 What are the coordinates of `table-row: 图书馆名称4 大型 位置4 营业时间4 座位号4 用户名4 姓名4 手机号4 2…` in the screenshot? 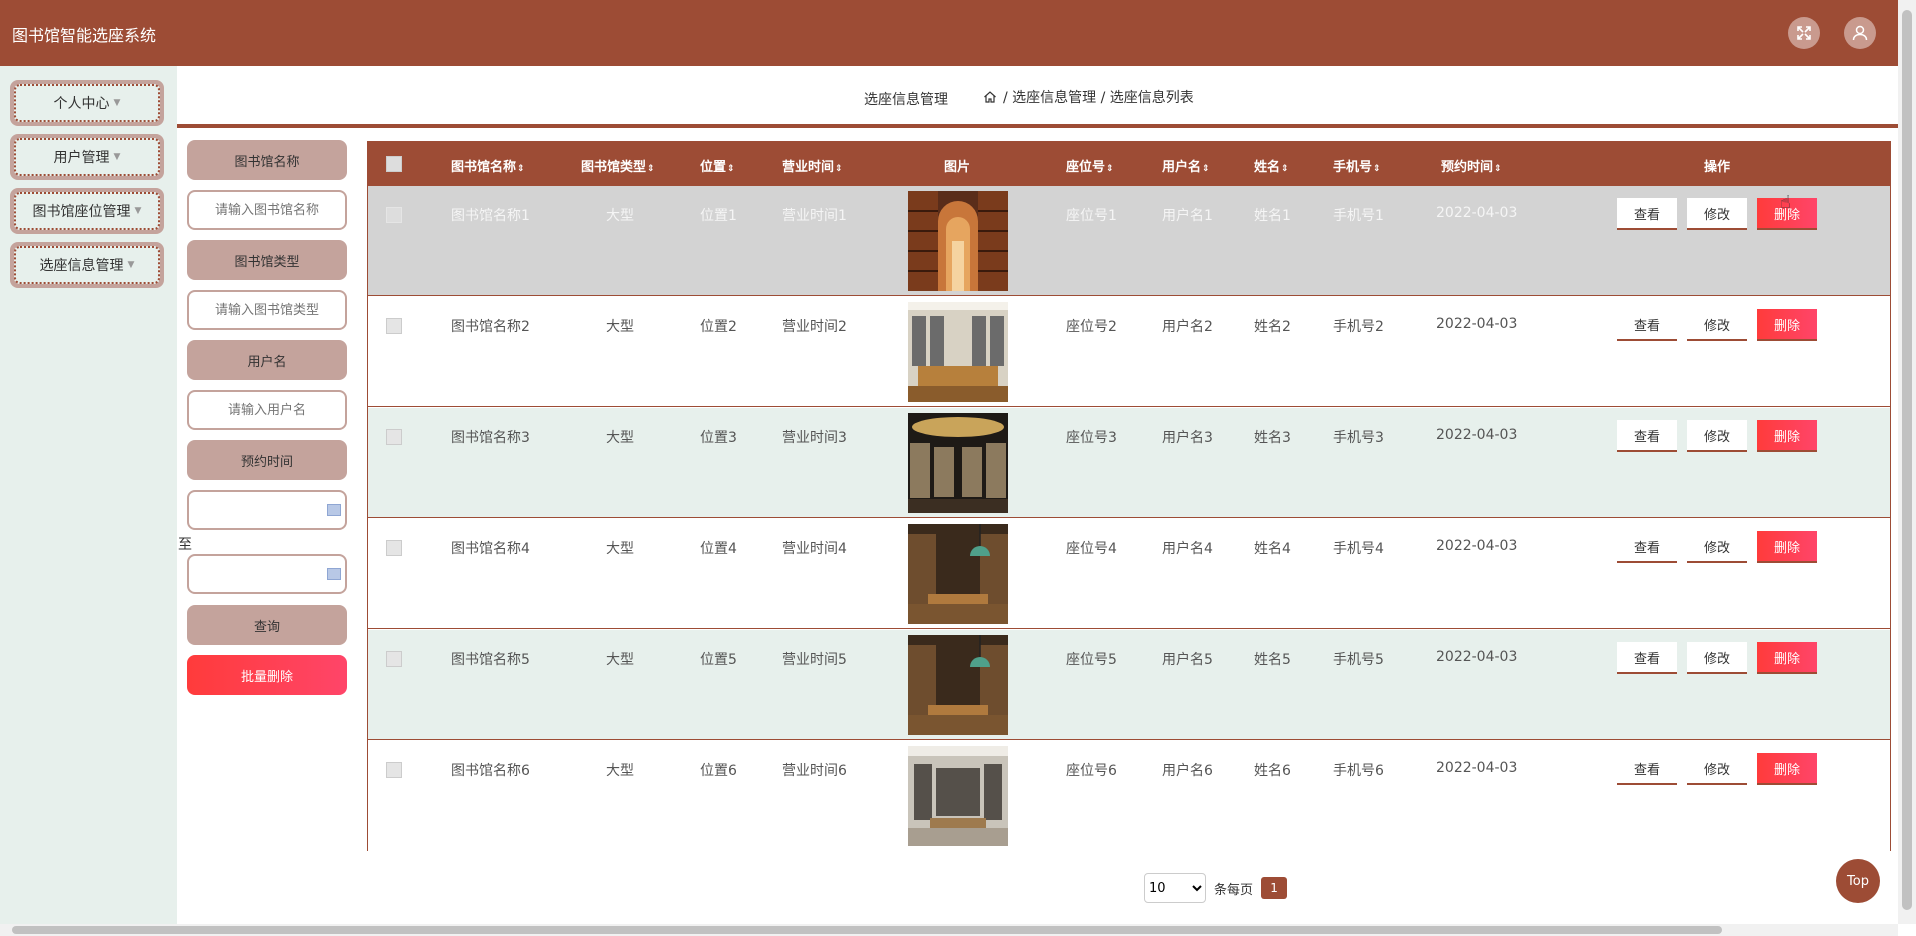 It's located at (1129, 574).